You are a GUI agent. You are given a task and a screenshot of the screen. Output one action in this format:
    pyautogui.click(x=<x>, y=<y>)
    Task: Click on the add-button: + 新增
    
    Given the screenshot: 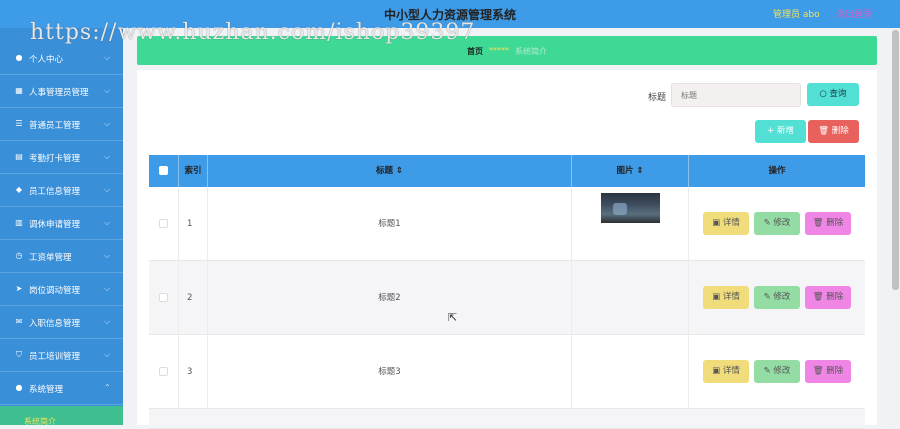 What is the action you would take?
    pyautogui.click(x=780, y=131)
    